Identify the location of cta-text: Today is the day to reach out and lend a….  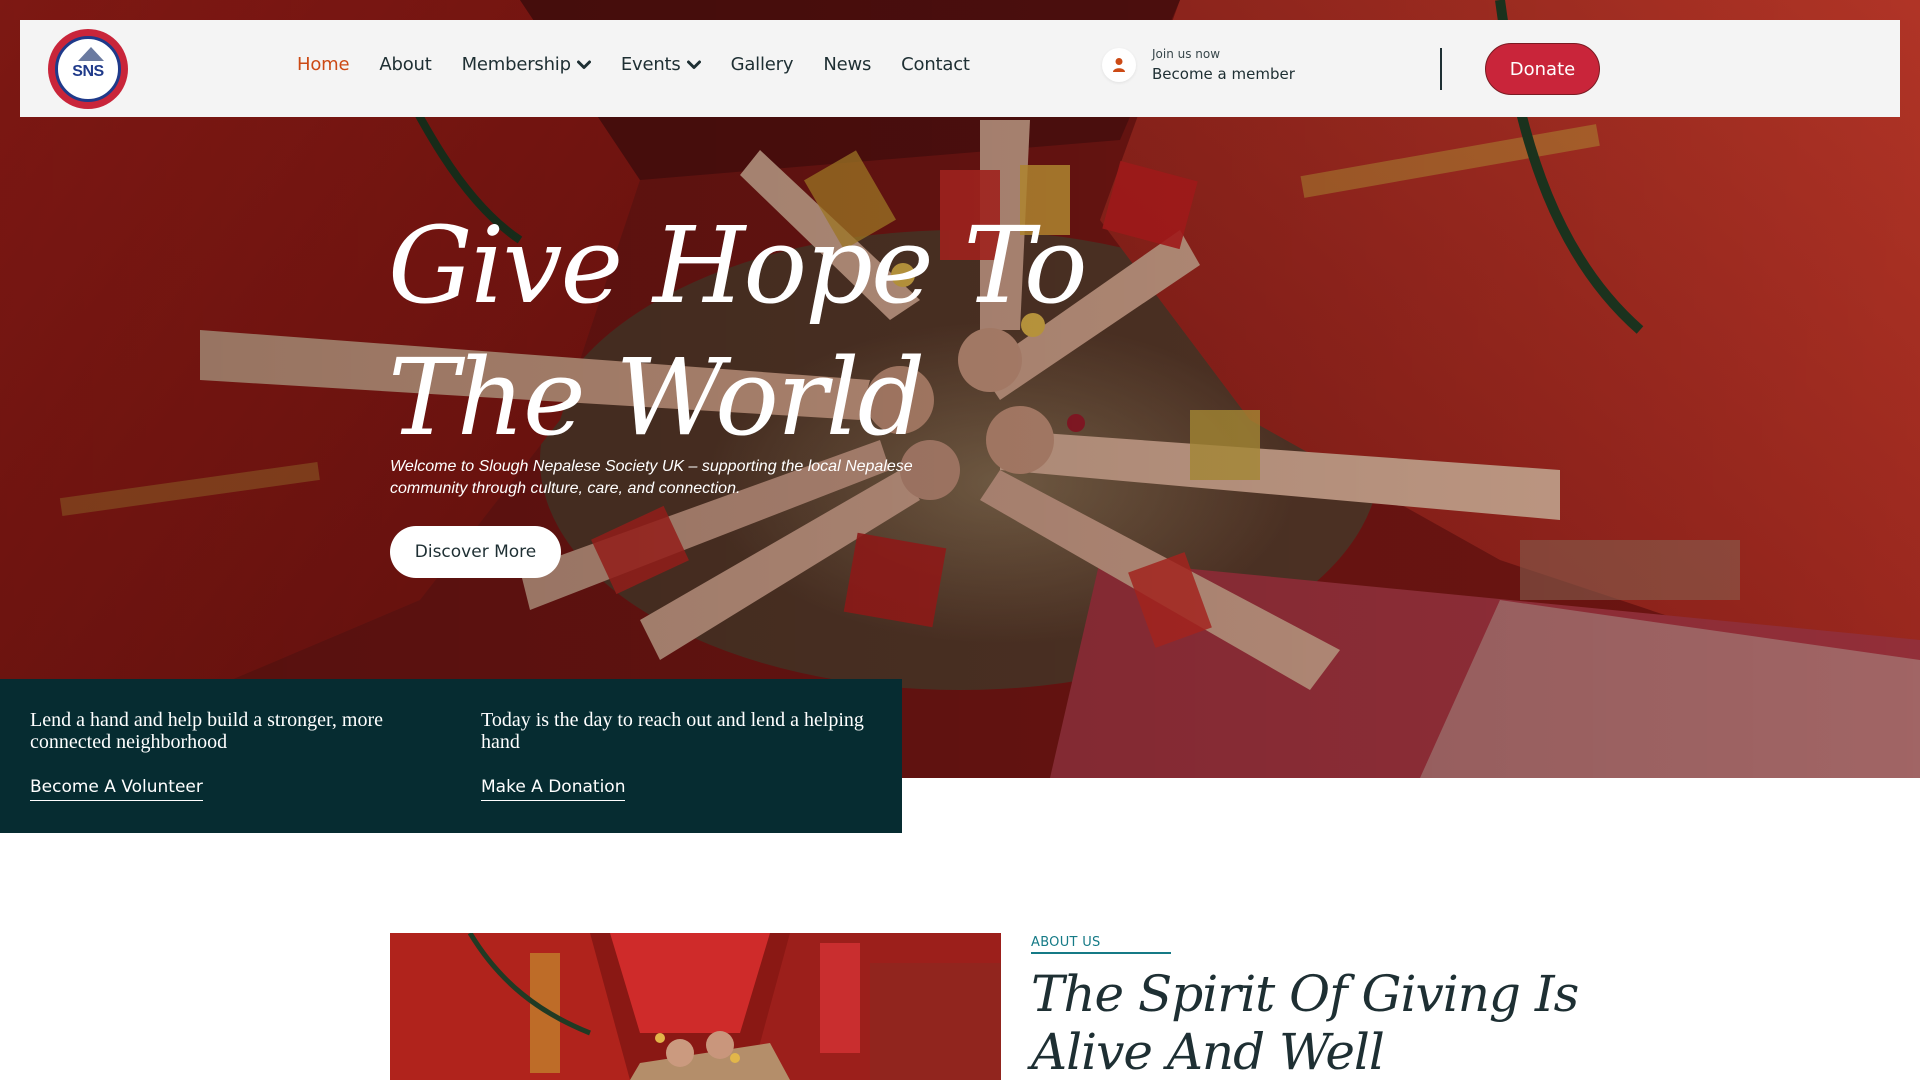
(672, 731).